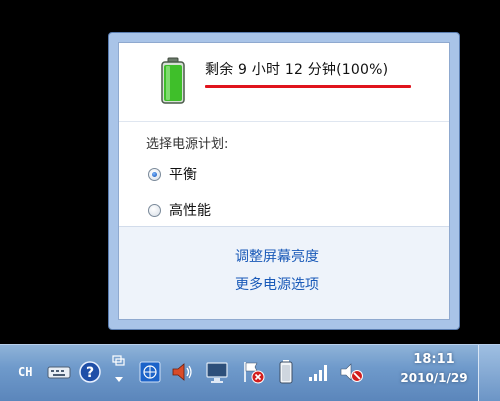 Image resolution: width=500 pixels, height=401 pixels. I want to click on keyboard-icon, so click(59, 372).